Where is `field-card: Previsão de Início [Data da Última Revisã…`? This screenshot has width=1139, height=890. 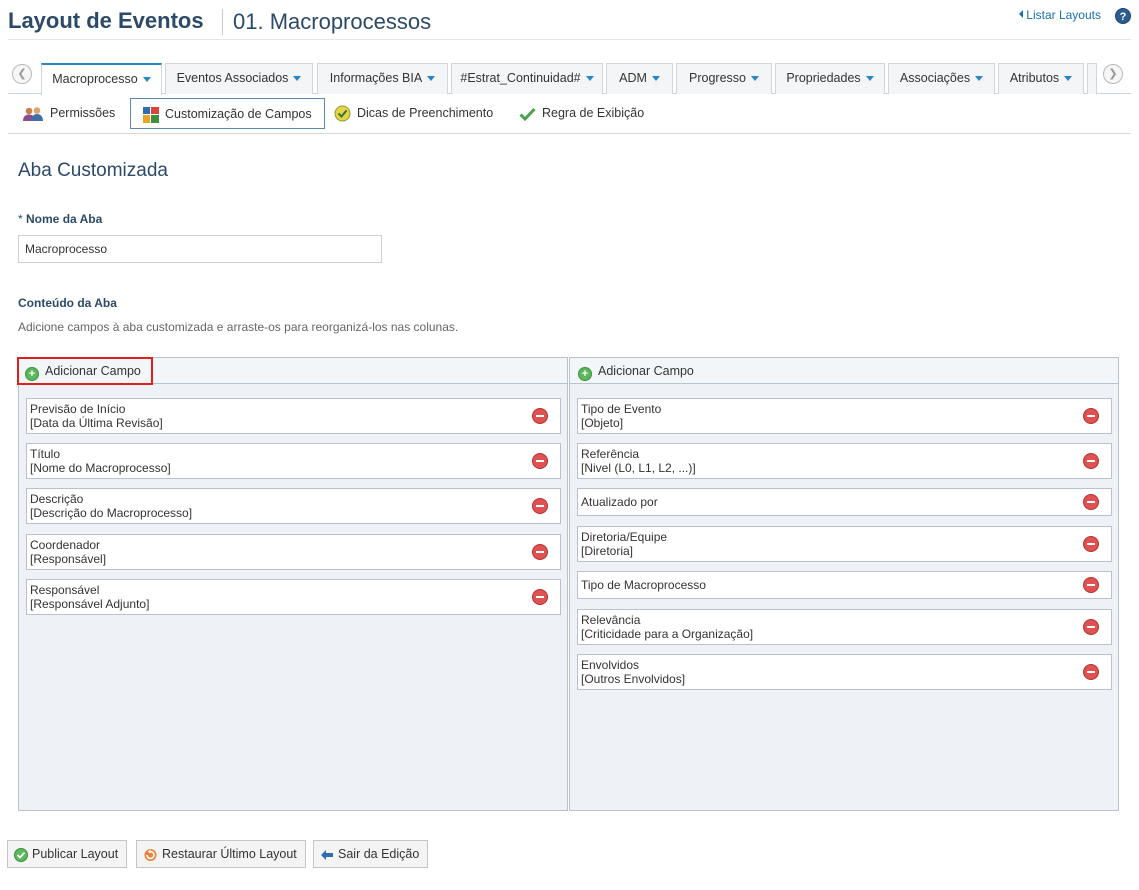 field-card: Previsão de Início [Data da Última Revisã… is located at coordinates (293, 416).